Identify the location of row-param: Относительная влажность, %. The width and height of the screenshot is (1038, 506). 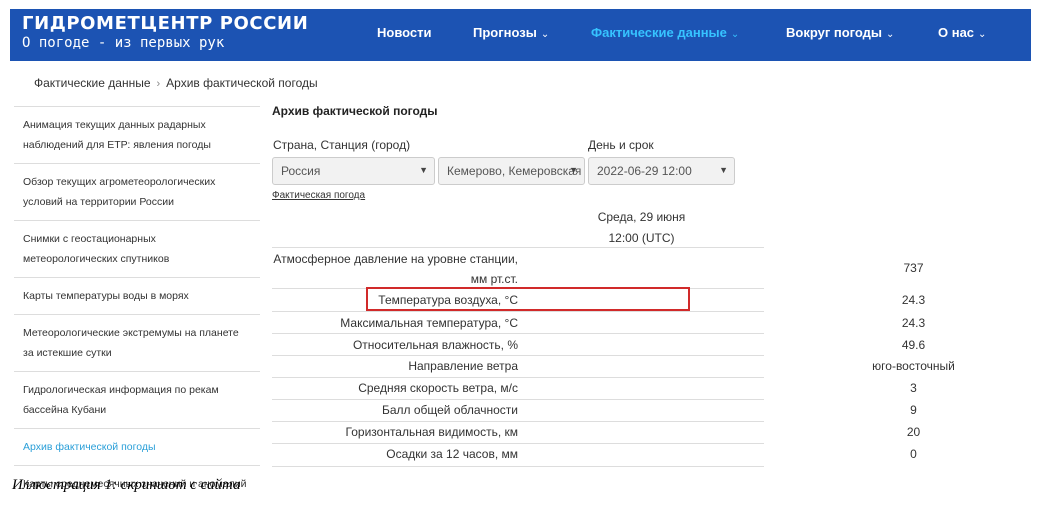
(435, 345).